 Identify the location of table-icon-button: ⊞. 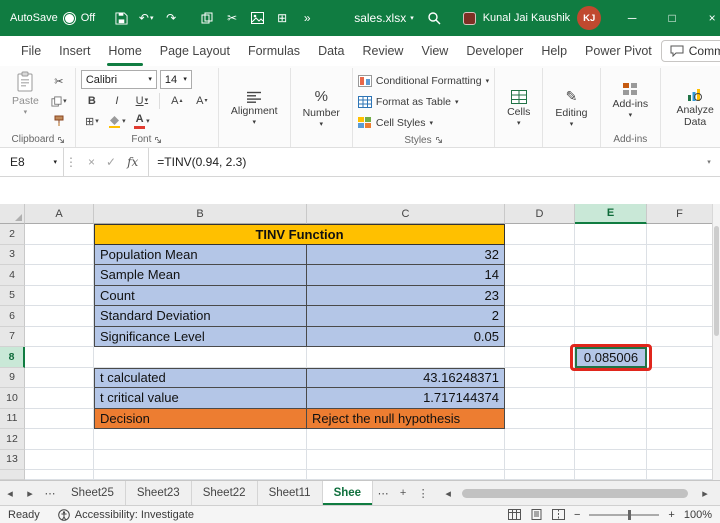
(282, 18).